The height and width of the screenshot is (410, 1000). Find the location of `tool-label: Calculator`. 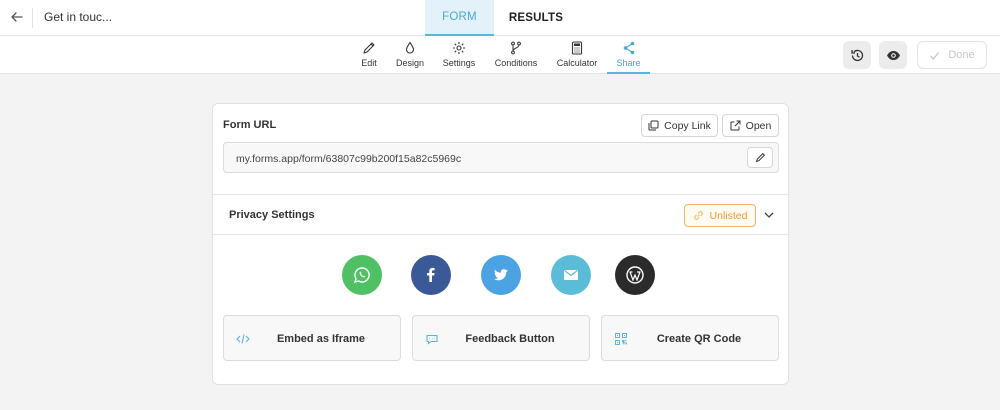

tool-label: Calculator is located at coordinates (577, 63).